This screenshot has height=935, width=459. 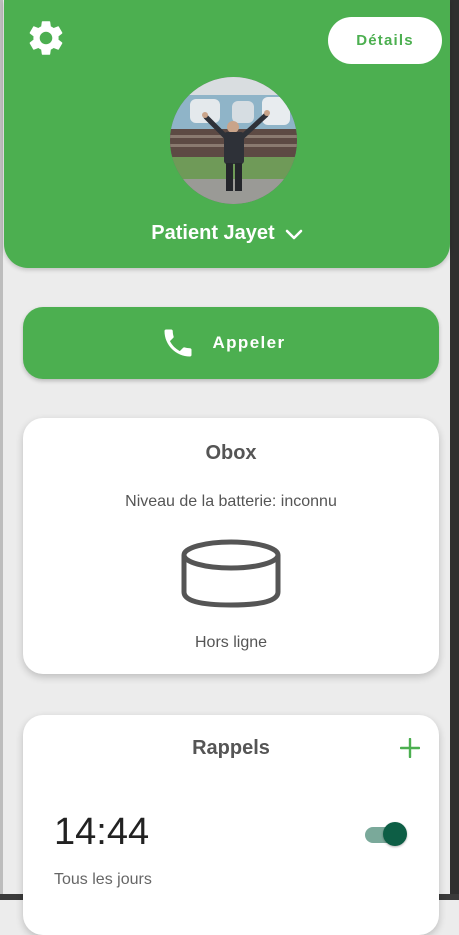 I want to click on reminder-toggle, so click(x=385, y=834).